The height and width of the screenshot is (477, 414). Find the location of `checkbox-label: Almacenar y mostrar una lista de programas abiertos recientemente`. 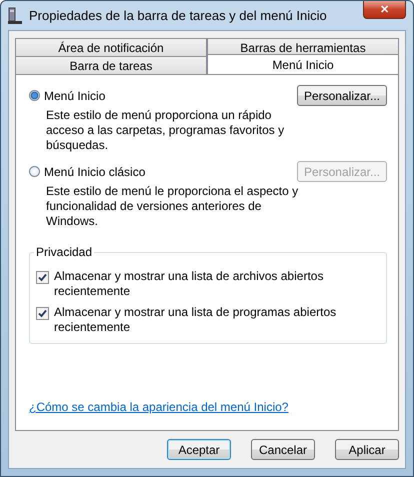

checkbox-label: Almacenar y mostrar una lista de programas abiertos recientemente is located at coordinates (196, 320).